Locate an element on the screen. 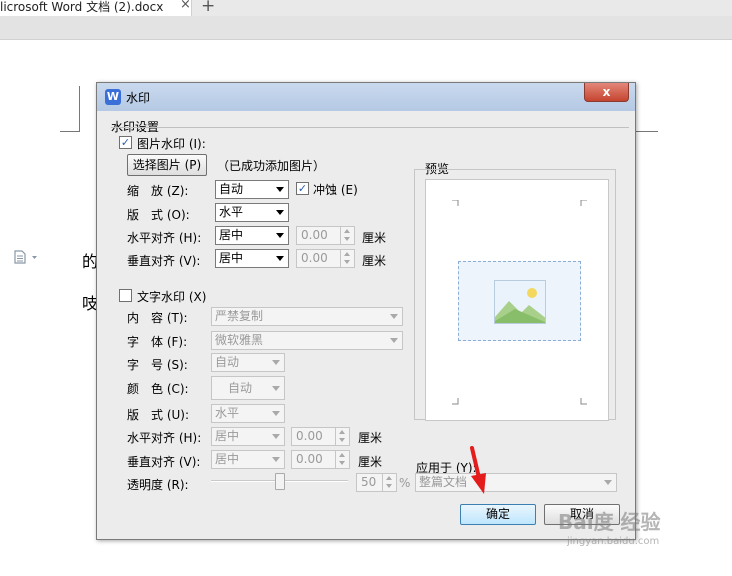 This screenshot has width=732, height=576. document-icon is located at coordinates (27, 257).